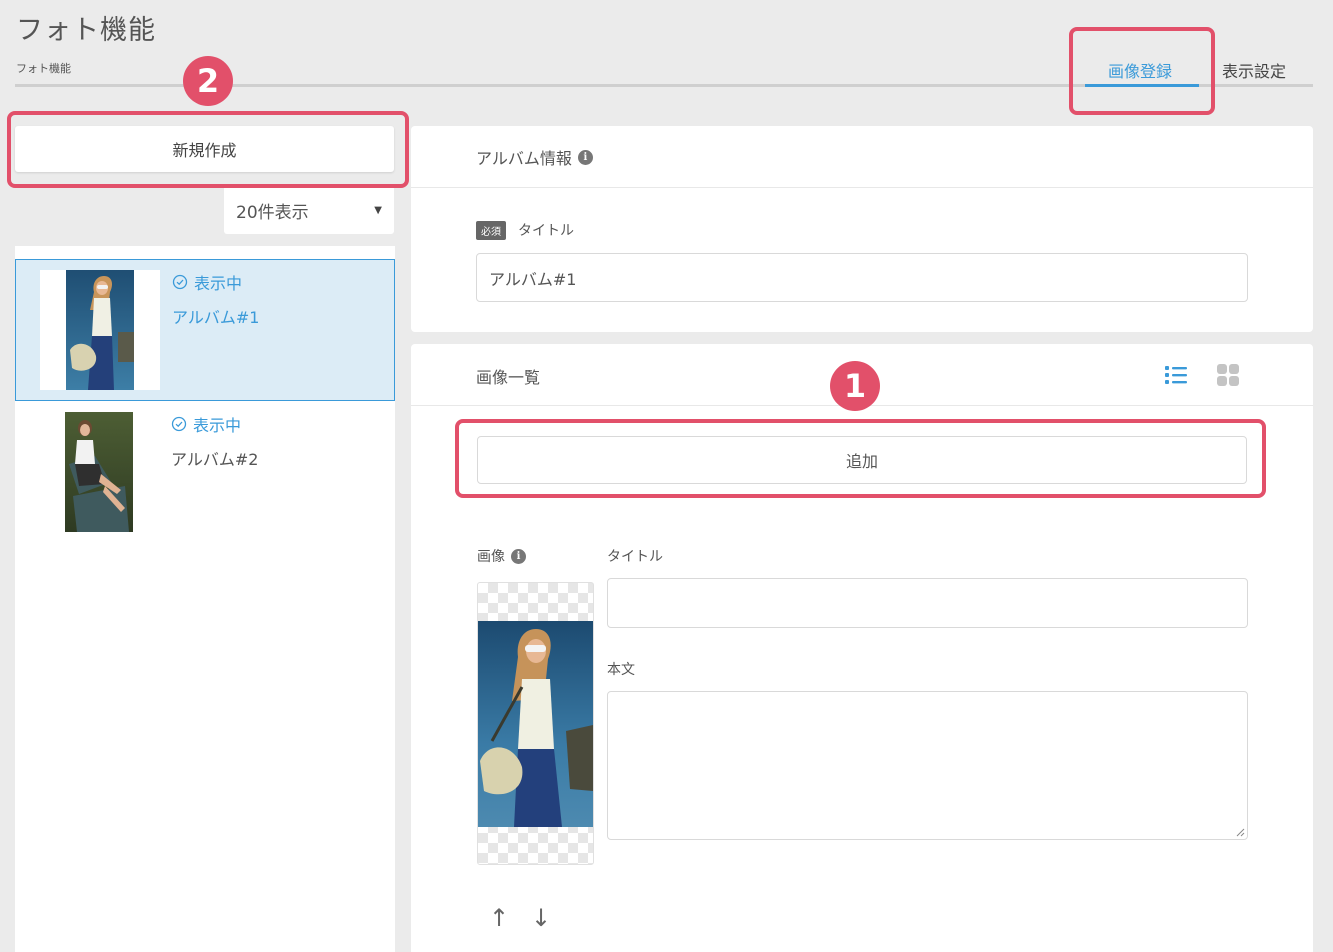 This screenshot has height=952, width=1333. I want to click on page-size-select: 20件表示 ▼, so click(309, 210).